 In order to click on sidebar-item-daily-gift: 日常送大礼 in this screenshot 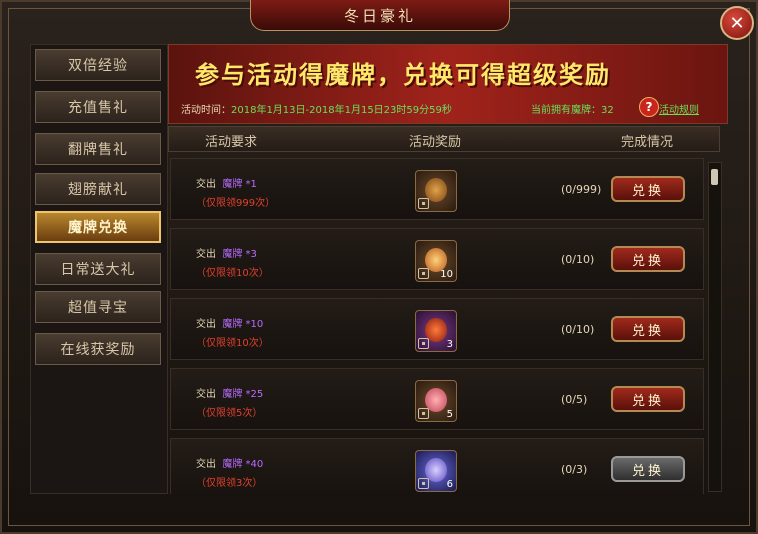, I will do `click(98, 269)`.